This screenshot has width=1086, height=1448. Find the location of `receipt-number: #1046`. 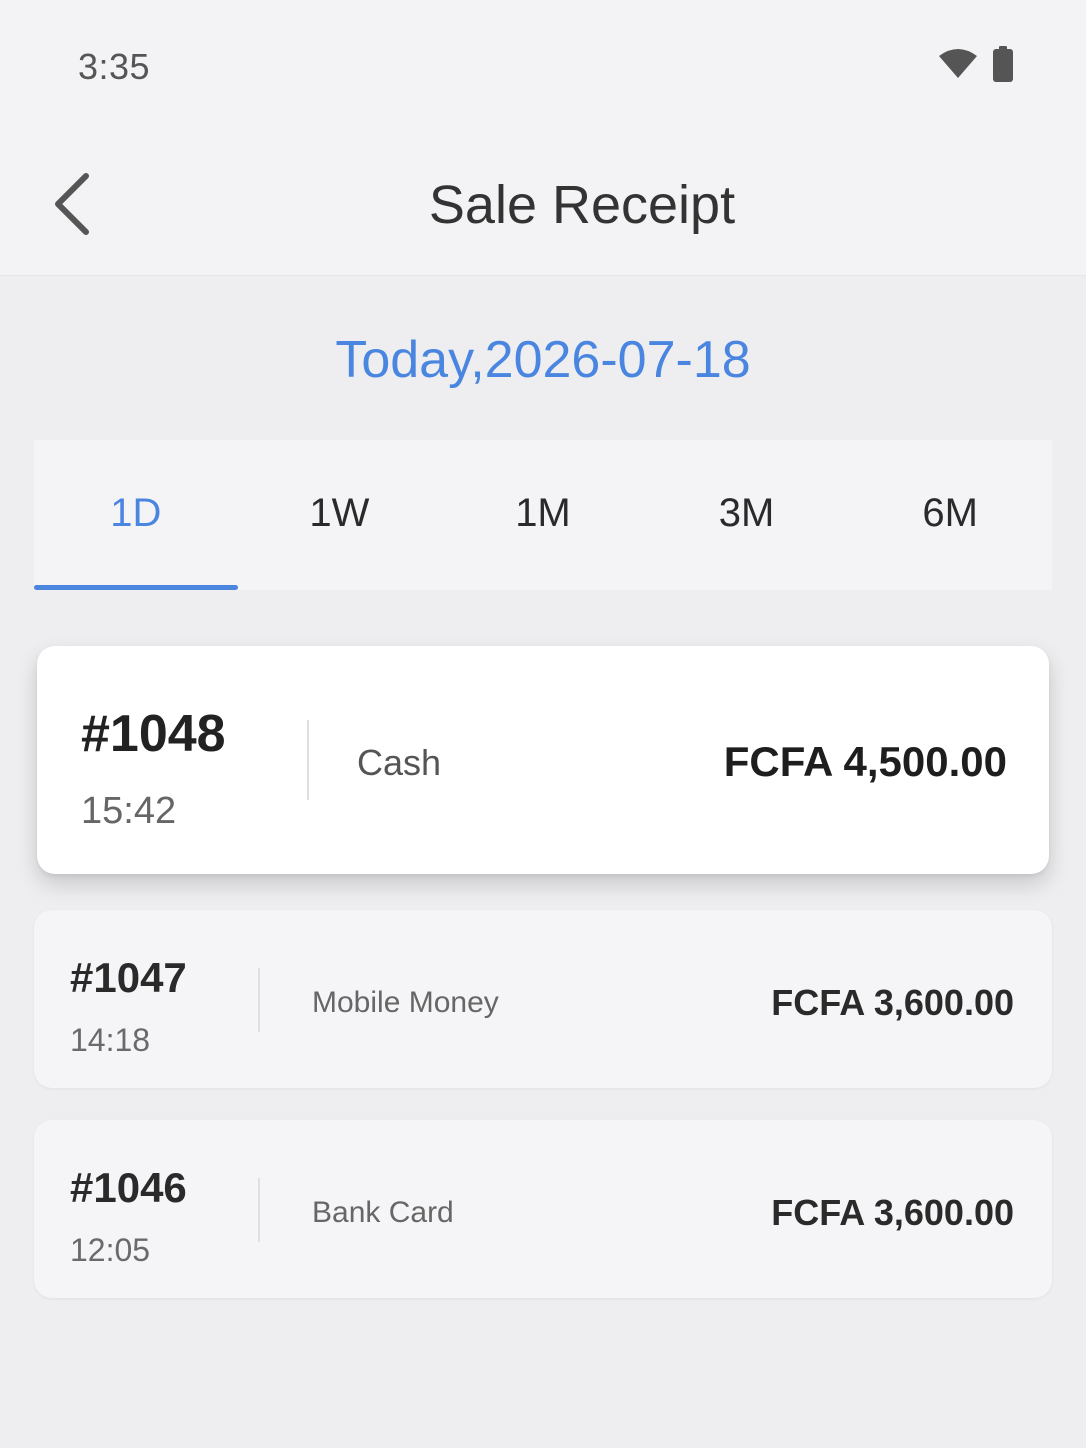

receipt-number: #1046 is located at coordinates (128, 1187).